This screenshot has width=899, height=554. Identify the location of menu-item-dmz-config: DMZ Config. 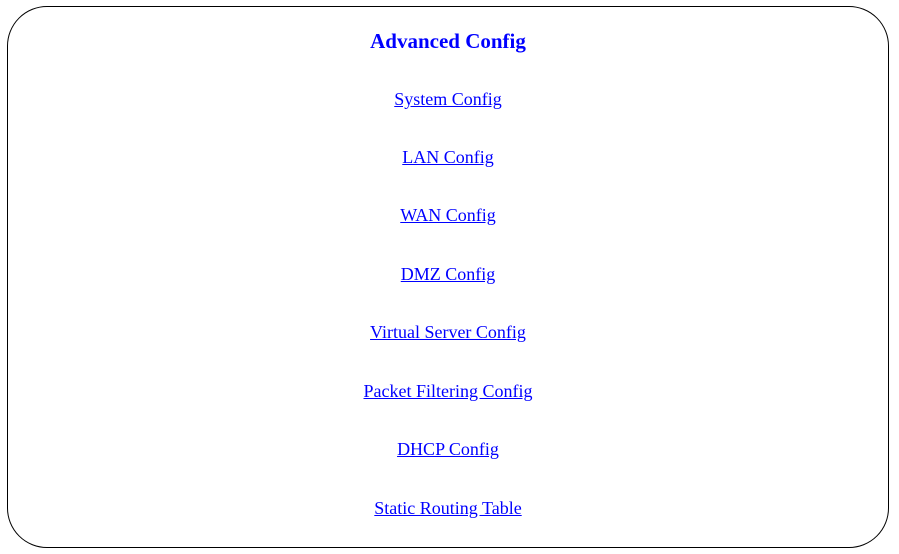
(448, 274).